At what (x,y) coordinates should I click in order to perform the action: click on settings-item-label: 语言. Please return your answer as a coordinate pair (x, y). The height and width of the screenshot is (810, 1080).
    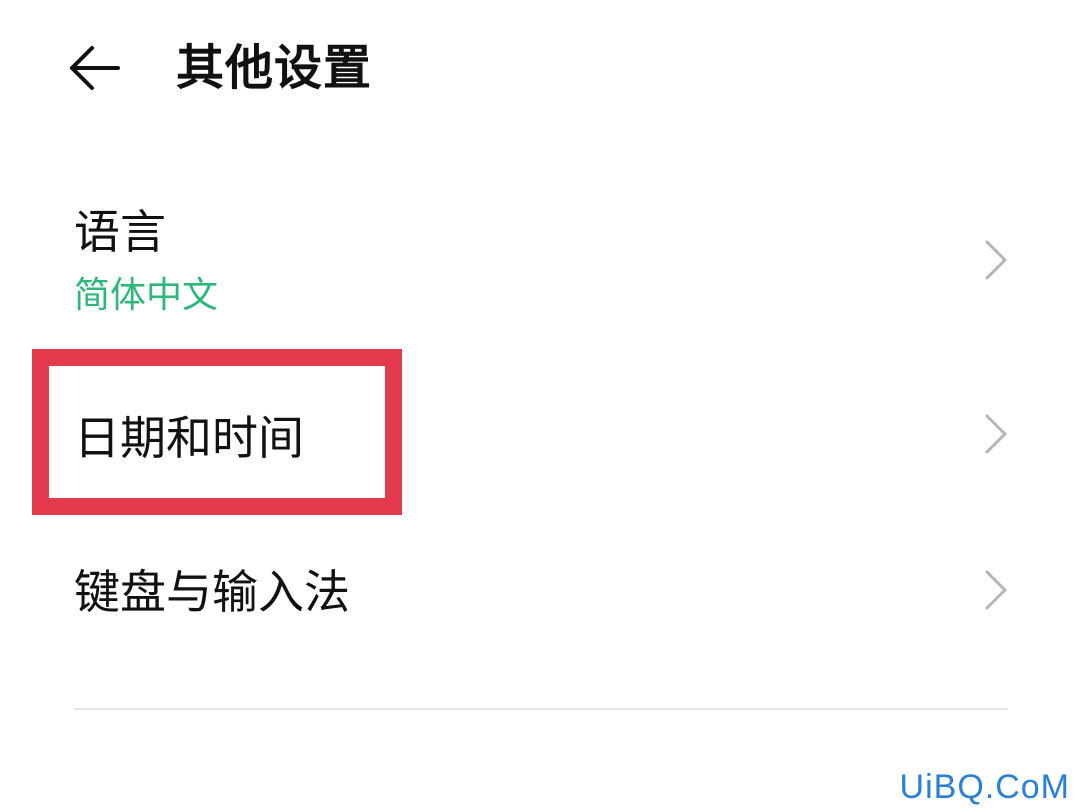
    Looking at the image, I should click on (120, 232).